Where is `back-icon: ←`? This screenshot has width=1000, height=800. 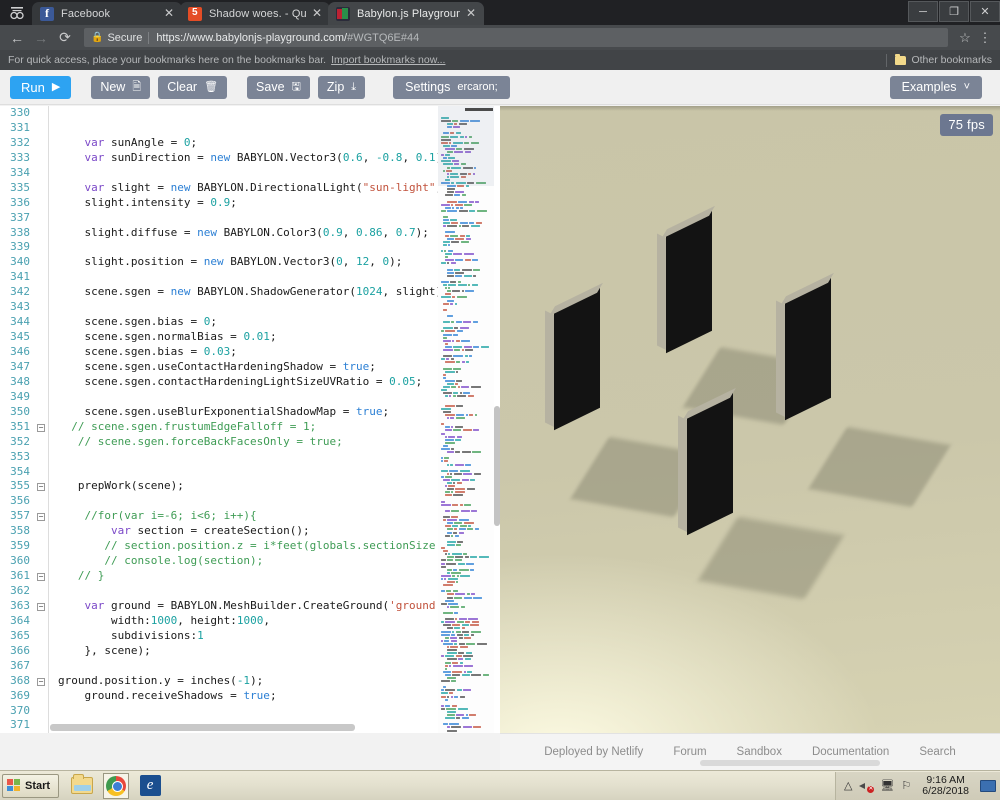
back-icon: ← is located at coordinates (17, 38).